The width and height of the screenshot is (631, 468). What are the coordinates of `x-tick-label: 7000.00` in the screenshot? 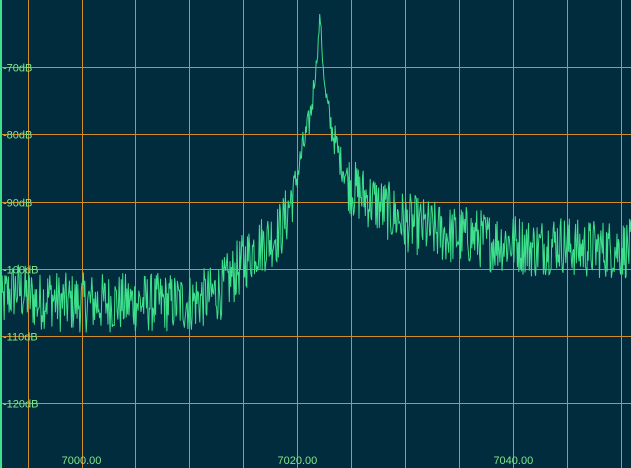 It's located at (82, 461).